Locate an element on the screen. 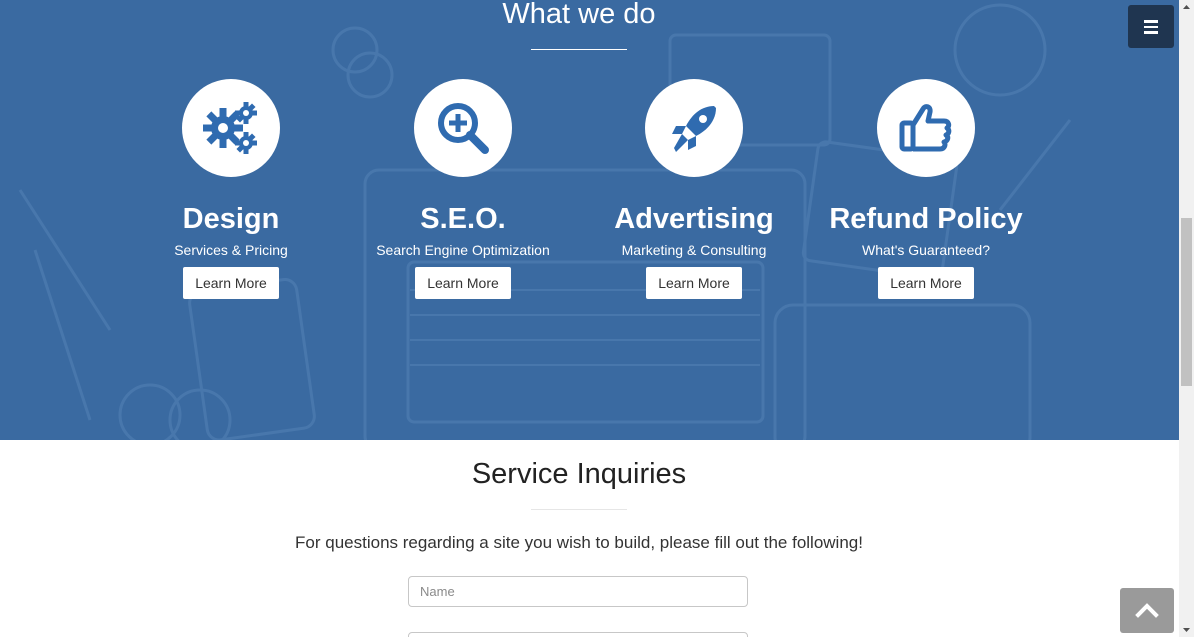 This screenshot has width=1194, height=637. service-title: S.E.O. is located at coordinates (463, 219).